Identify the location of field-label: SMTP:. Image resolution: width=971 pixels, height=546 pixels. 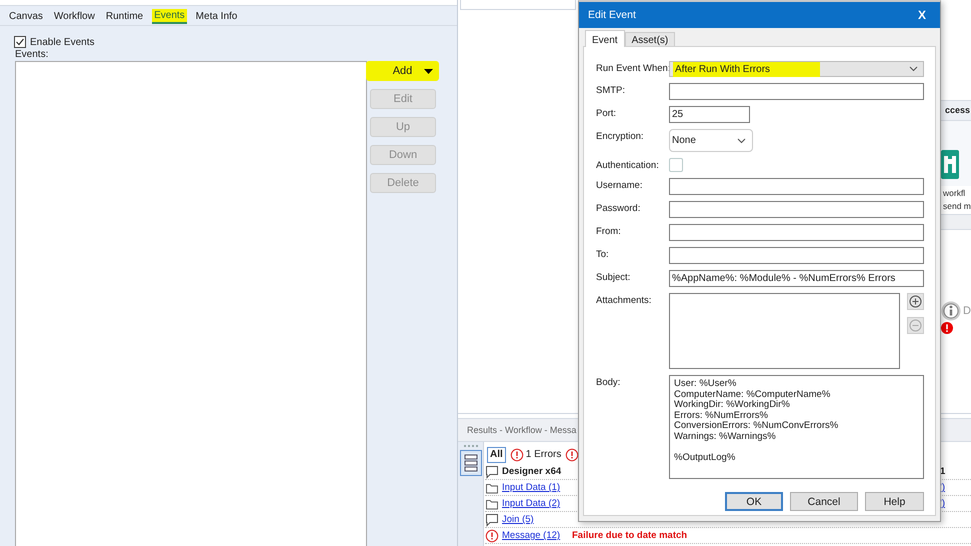
(611, 90).